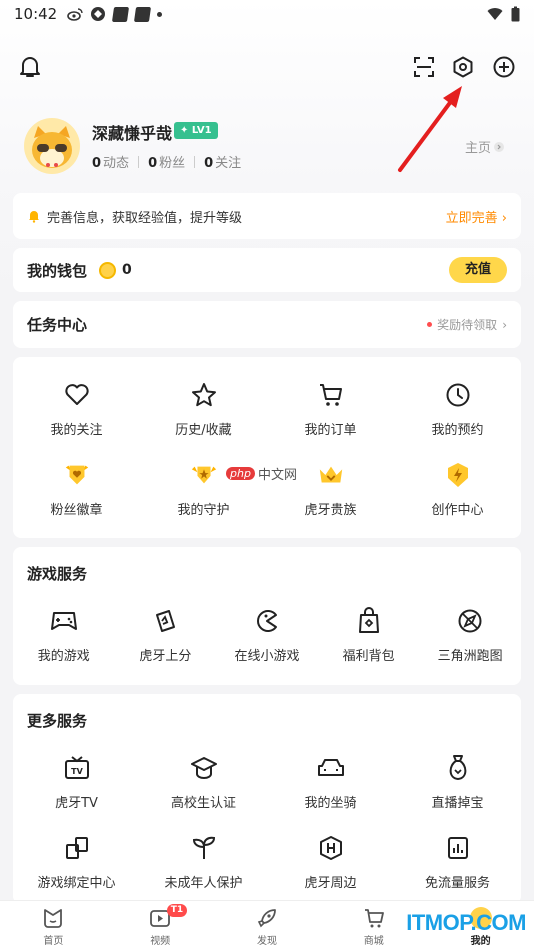 The height and width of the screenshot is (950, 534). I want to click on compass-icon, so click(470, 621).